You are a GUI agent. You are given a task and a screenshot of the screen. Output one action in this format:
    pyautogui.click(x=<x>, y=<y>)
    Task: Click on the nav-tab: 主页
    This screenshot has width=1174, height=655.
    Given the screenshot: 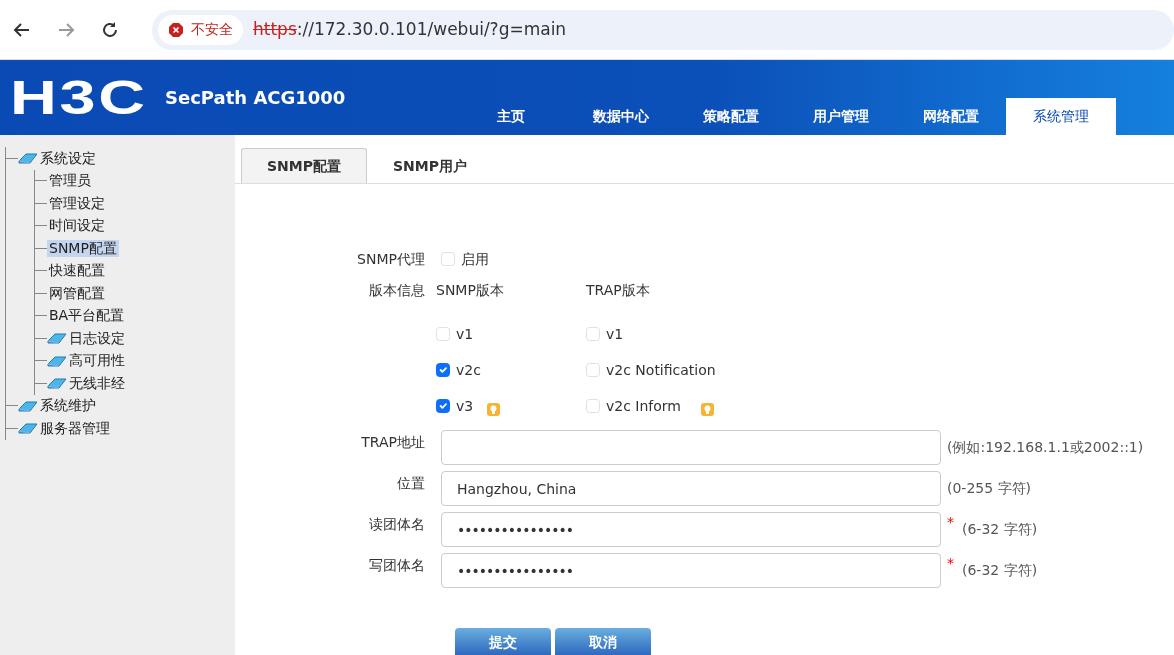 What is the action you would take?
    pyautogui.click(x=511, y=116)
    